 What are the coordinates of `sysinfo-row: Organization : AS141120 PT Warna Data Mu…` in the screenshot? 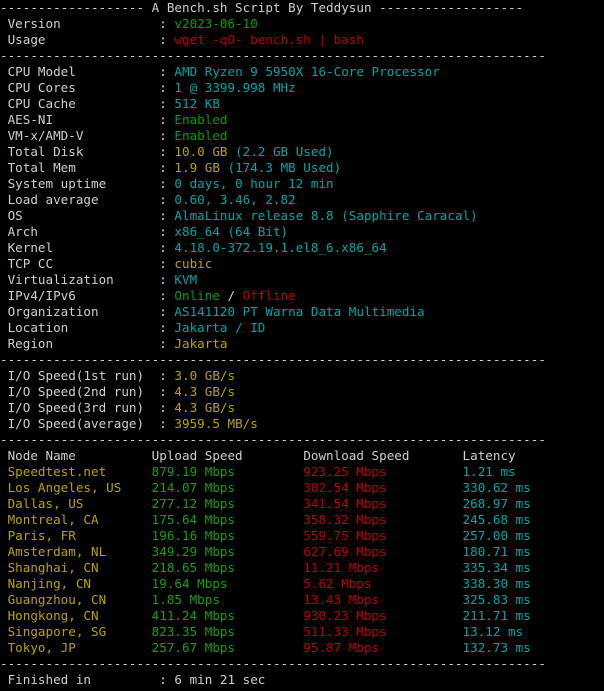 It's located at (302, 312).